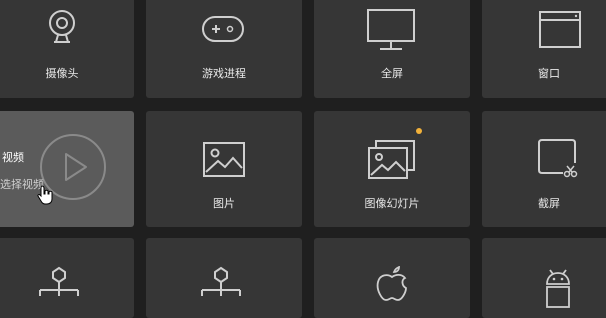  Describe the element at coordinates (224, 49) in the screenshot. I see `source-tile-game-process: 游戏进程` at that location.